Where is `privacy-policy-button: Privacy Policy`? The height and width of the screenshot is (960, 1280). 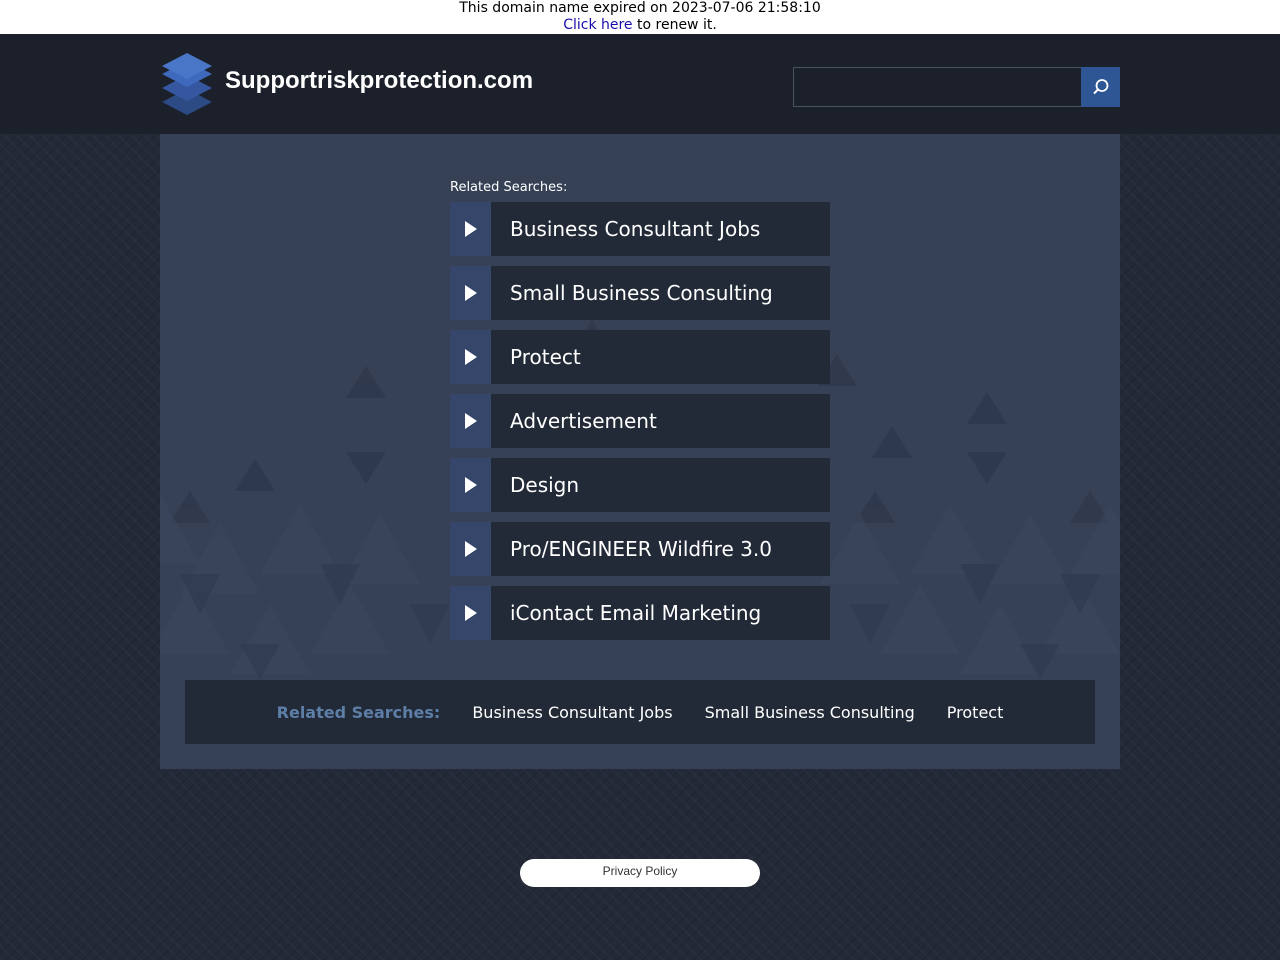 privacy-policy-button: Privacy Policy is located at coordinates (640, 873).